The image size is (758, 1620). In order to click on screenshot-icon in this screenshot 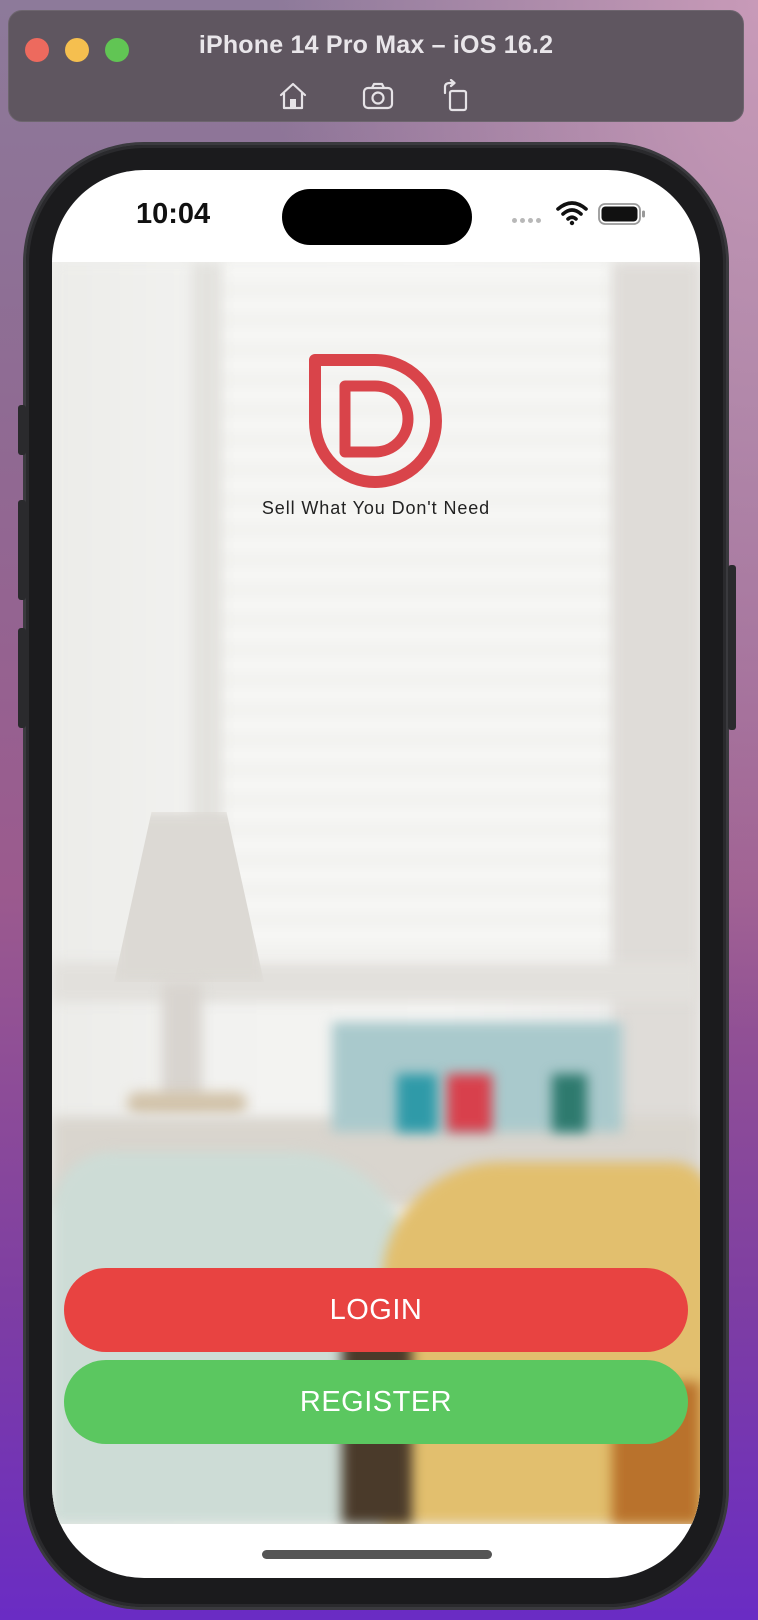, I will do `click(378, 96)`.